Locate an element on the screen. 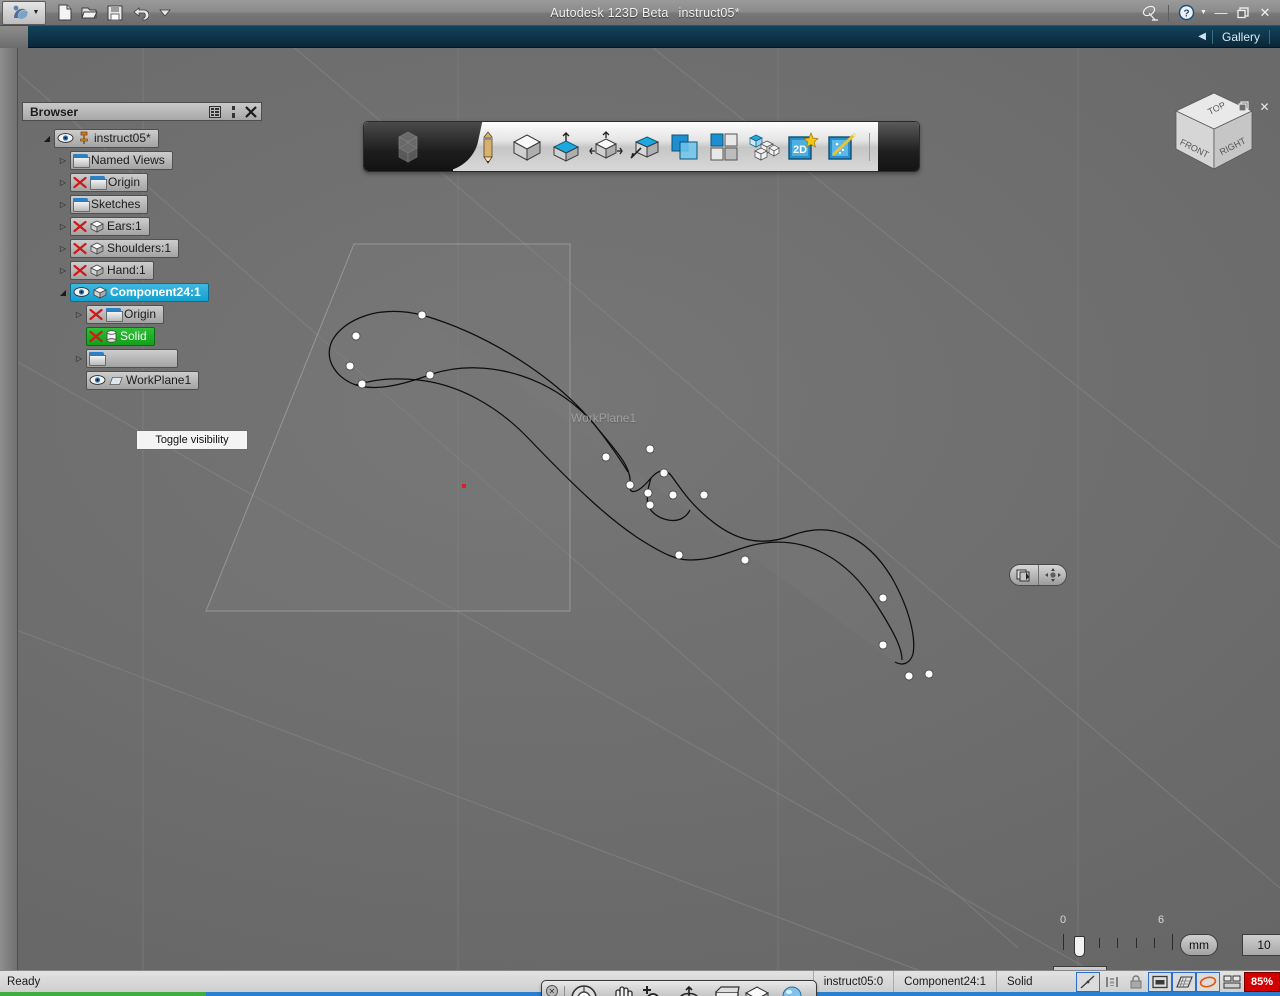  tree-item-hand-1: ▷ Hand:1 is located at coordinates (142, 270).